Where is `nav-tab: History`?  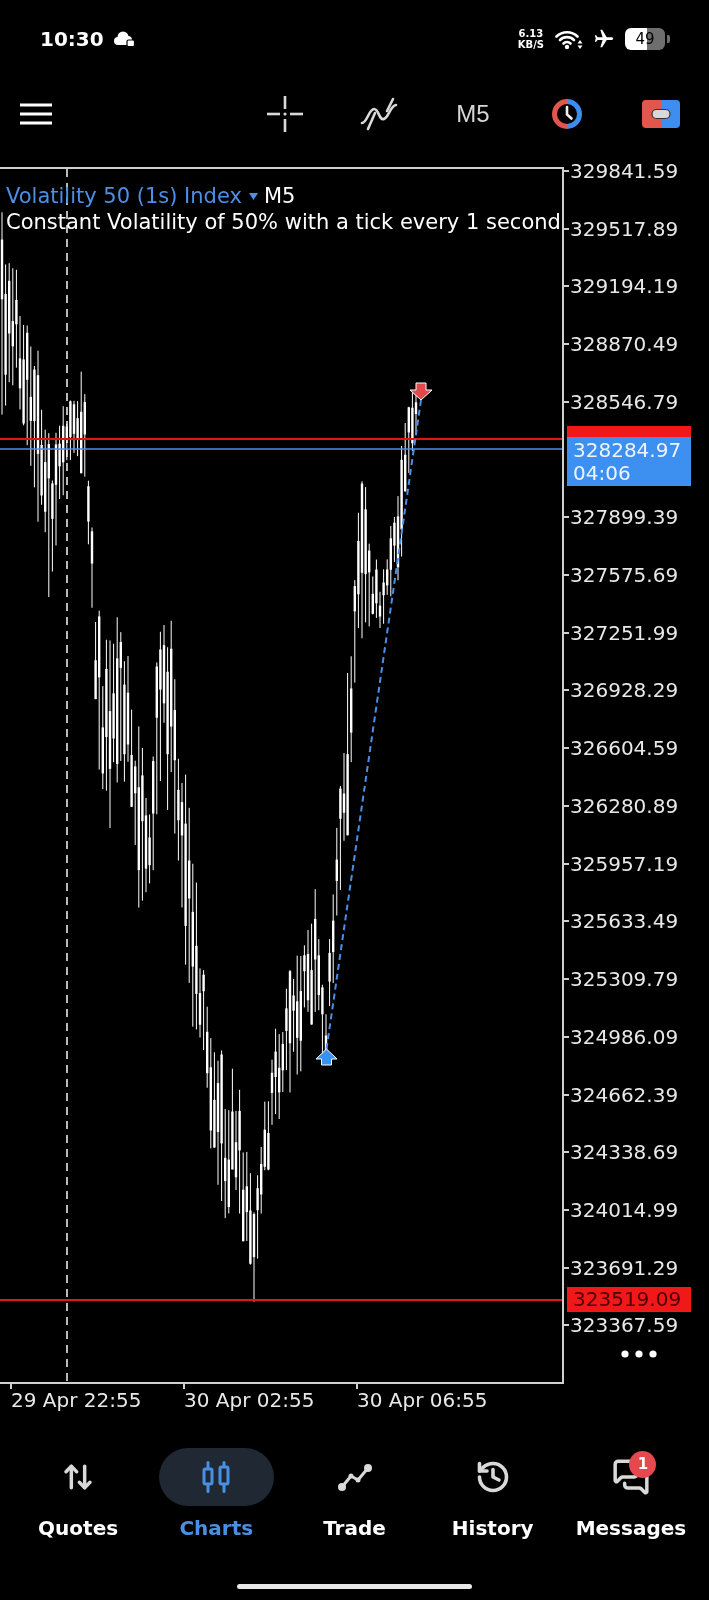 nav-tab: History is located at coordinates (492, 1494).